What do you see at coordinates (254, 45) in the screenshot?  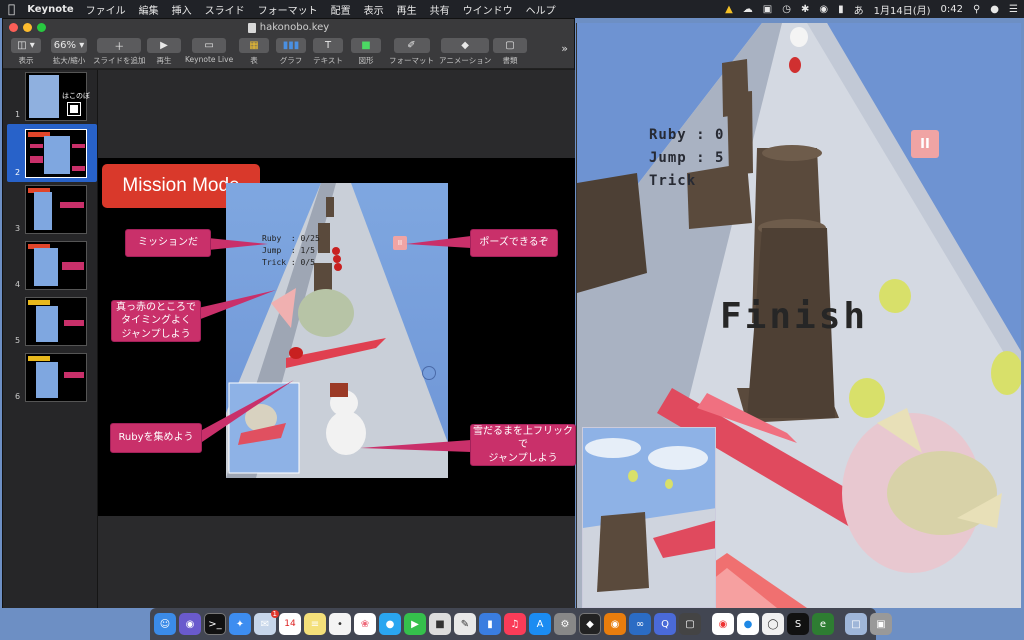 I see `table-icon: ▦` at bounding box center [254, 45].